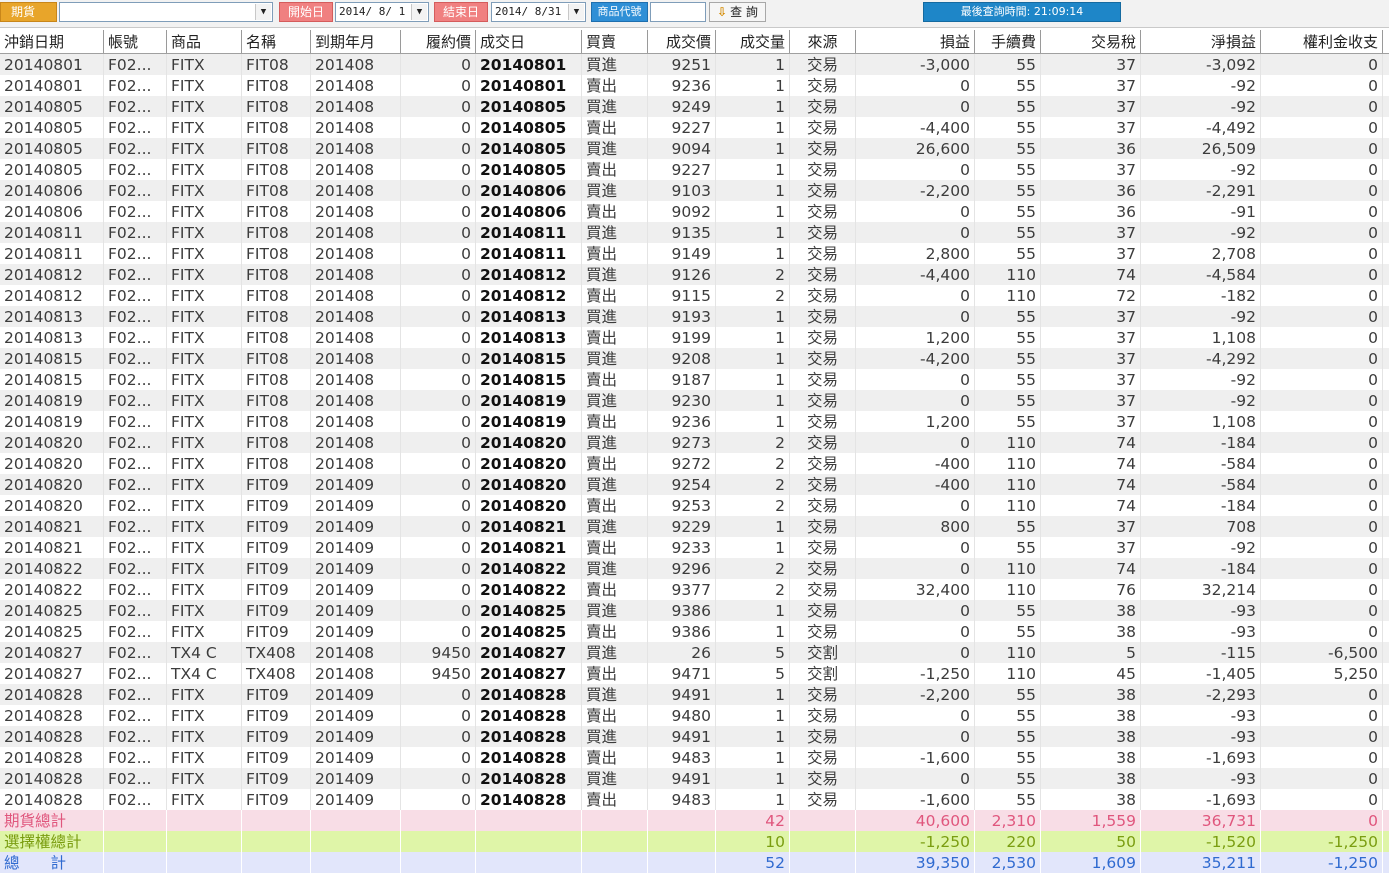  Describe the element at coordinates (823, 64) in the screenshot. I see `cell-source: 交易` at that location.